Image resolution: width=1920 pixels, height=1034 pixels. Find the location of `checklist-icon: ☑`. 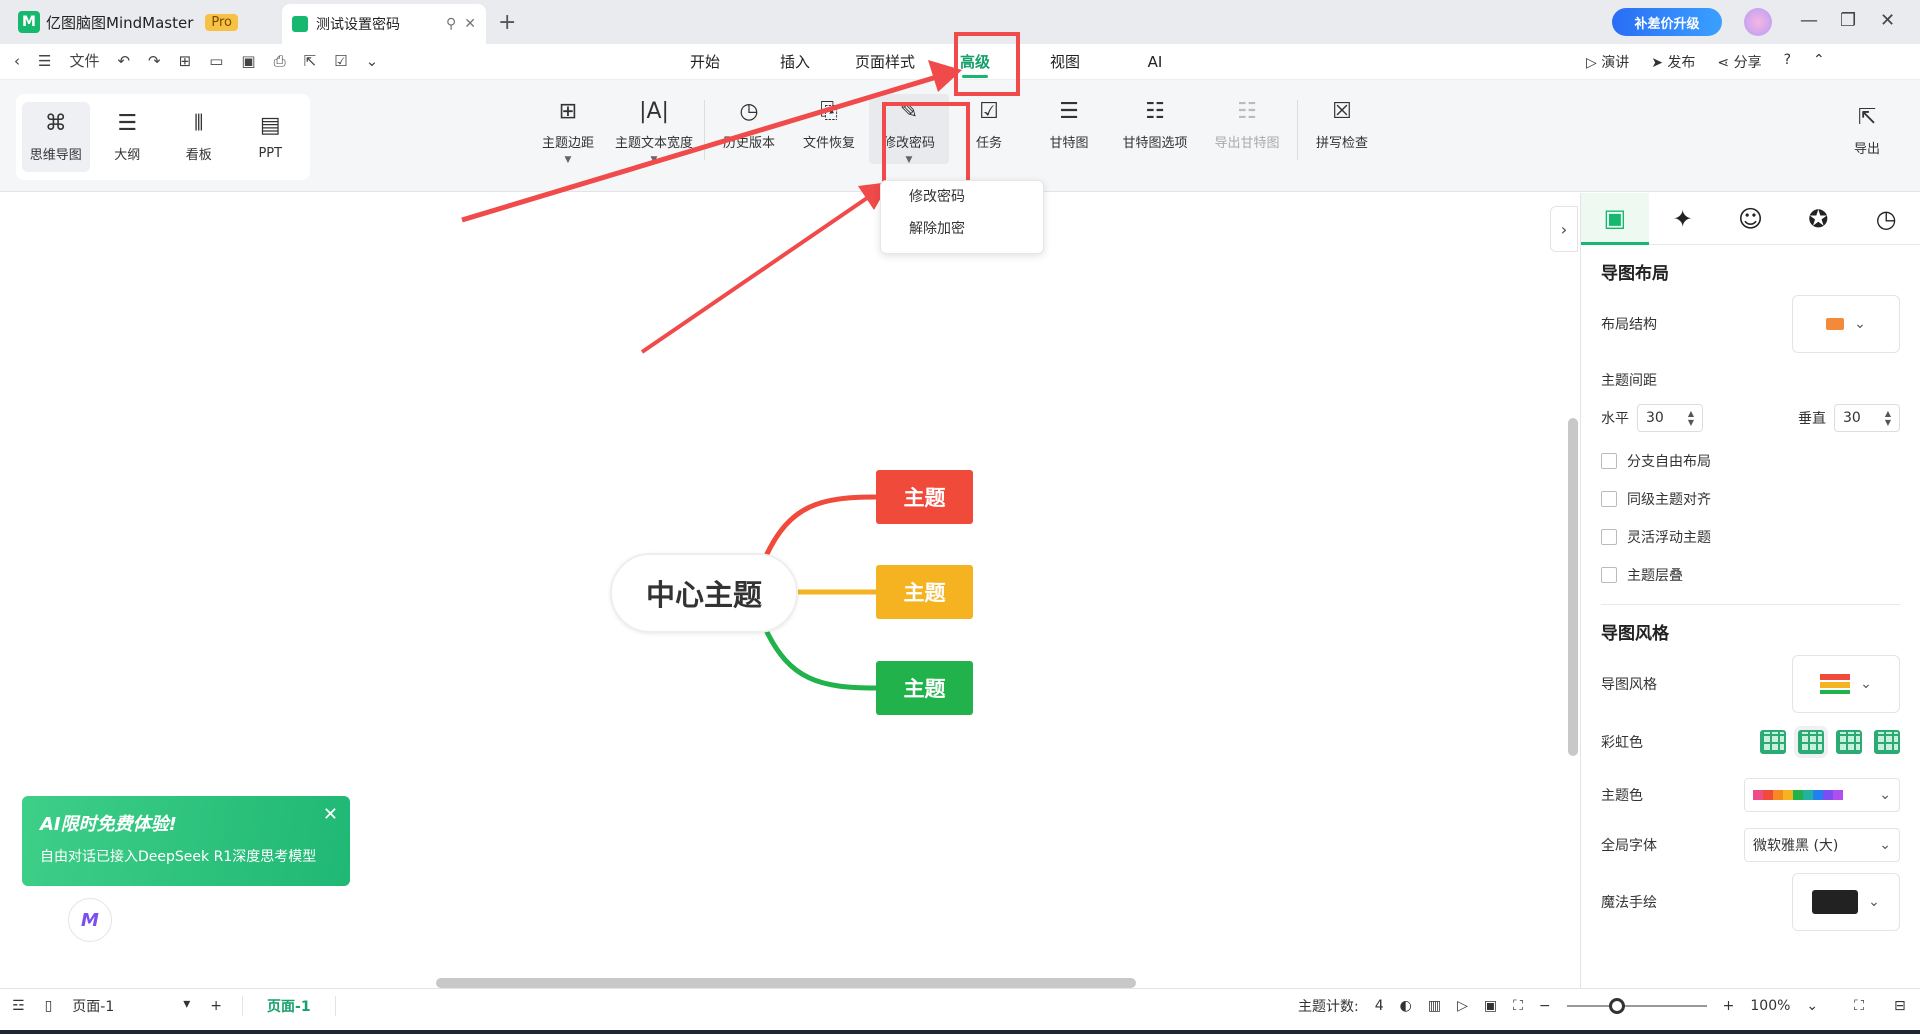

checklist-icon: ☑ is located at coordinates (340, 61).